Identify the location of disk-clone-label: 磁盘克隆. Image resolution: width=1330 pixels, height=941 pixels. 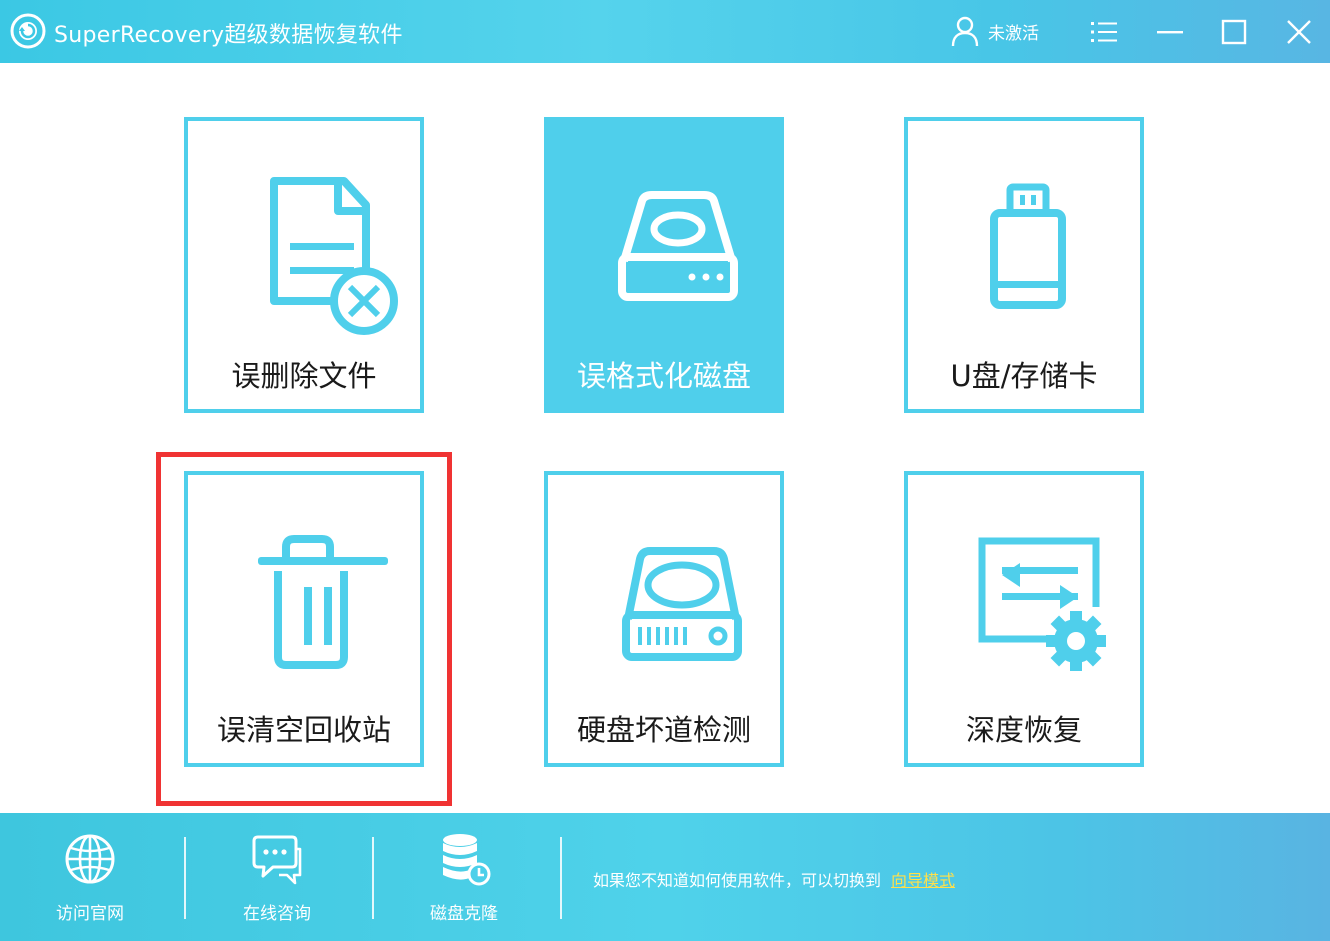
(464, 914).